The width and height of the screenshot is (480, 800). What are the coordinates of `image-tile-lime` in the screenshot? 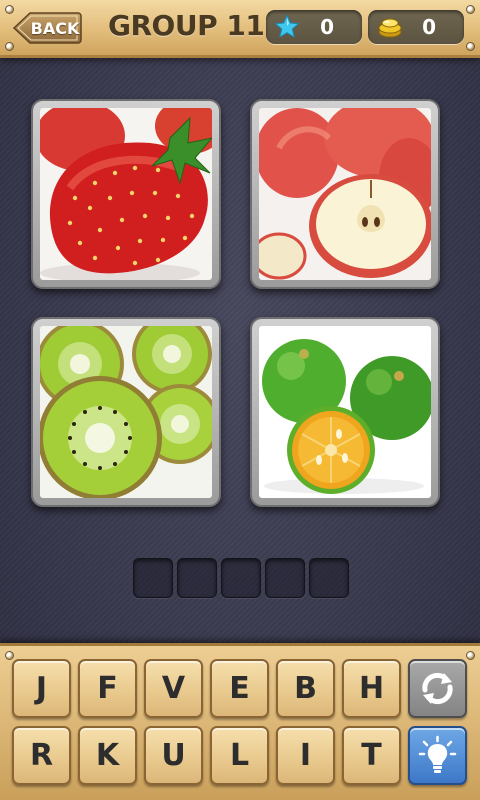 It's located at (345, 412).